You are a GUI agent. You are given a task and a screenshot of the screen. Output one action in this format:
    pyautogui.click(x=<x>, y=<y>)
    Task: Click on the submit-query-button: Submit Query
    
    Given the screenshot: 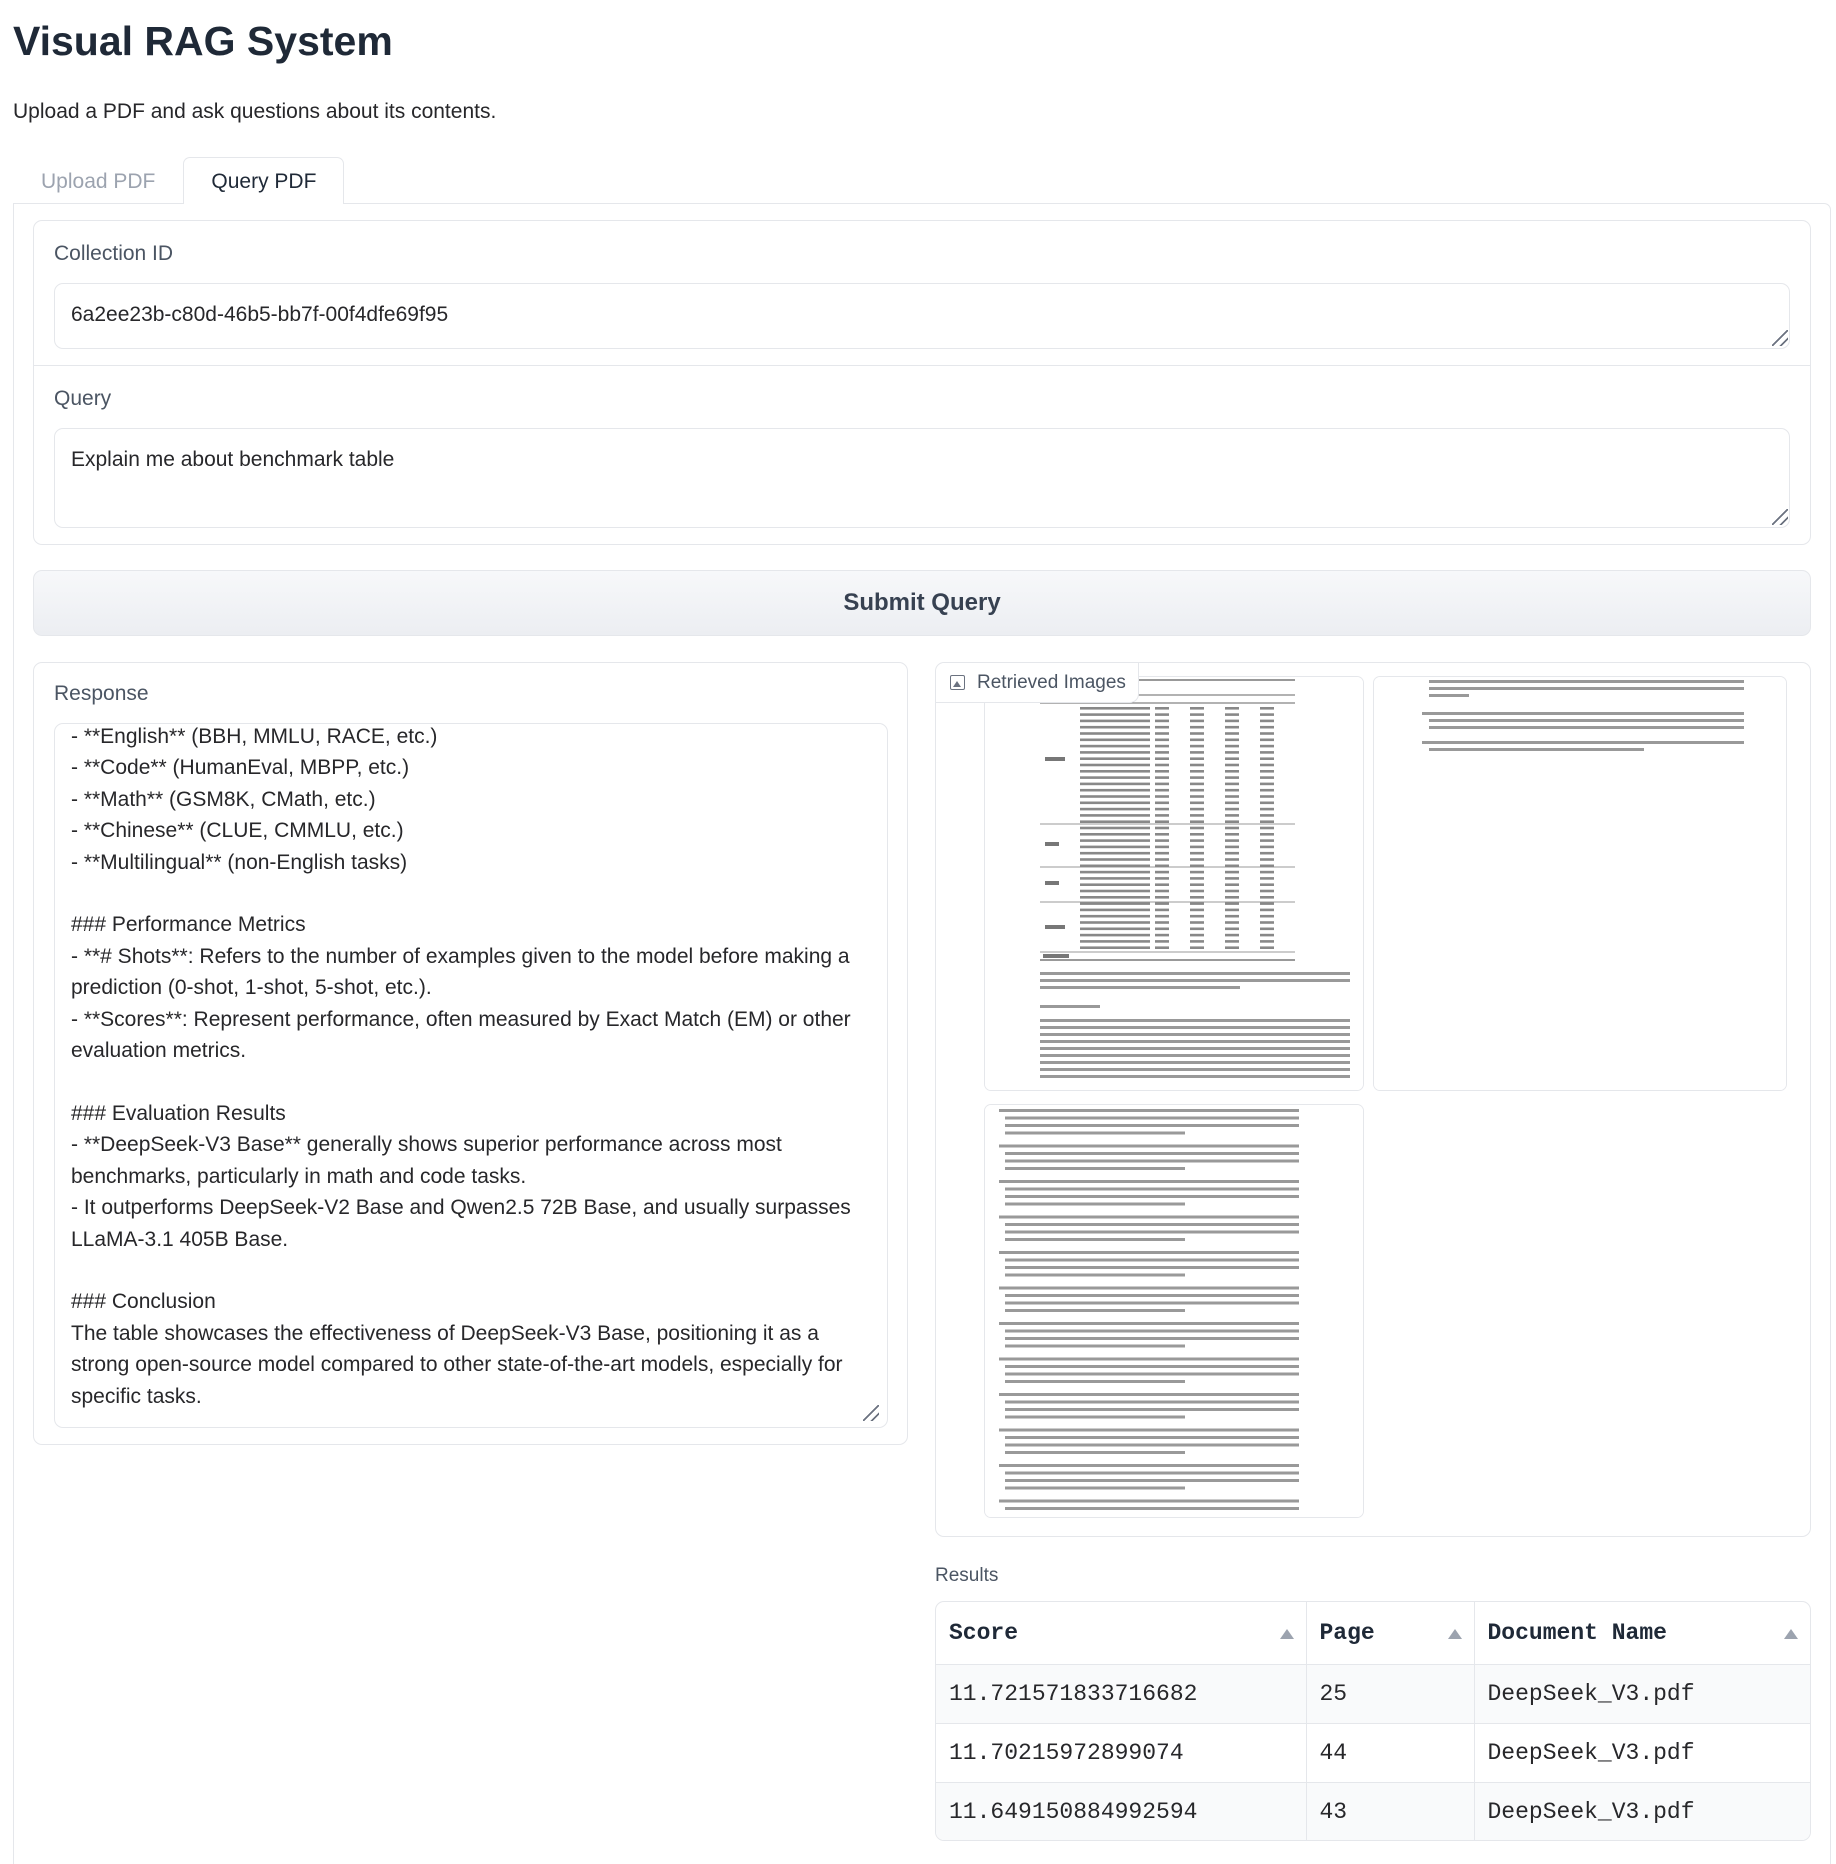 What is the action you would take?
    pyautogui.click(x=922, y=603)
    